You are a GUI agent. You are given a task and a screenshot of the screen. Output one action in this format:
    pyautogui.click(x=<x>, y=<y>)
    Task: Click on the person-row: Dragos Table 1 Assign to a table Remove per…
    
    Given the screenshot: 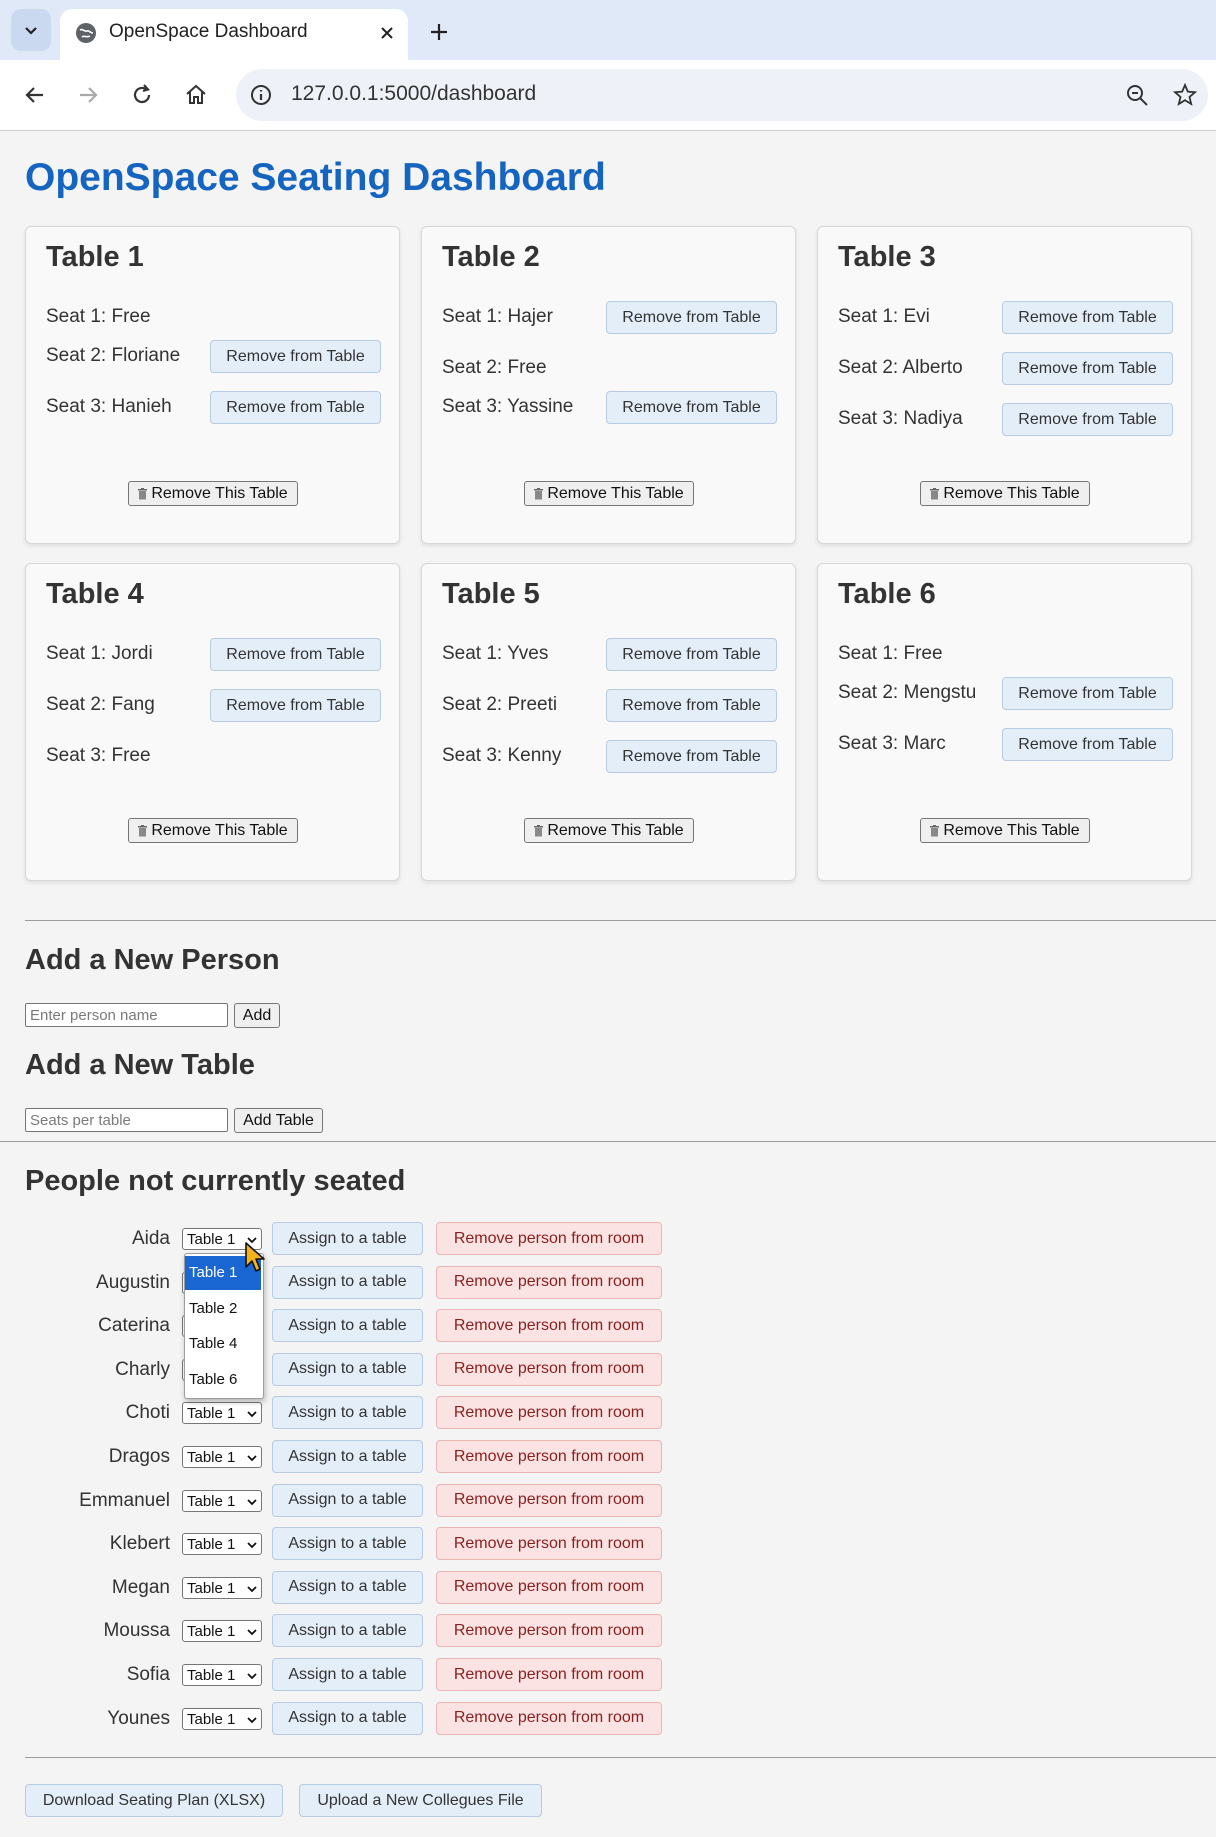 What is the action you would take?
    pyautogui.click(x=350, y=1457)
    